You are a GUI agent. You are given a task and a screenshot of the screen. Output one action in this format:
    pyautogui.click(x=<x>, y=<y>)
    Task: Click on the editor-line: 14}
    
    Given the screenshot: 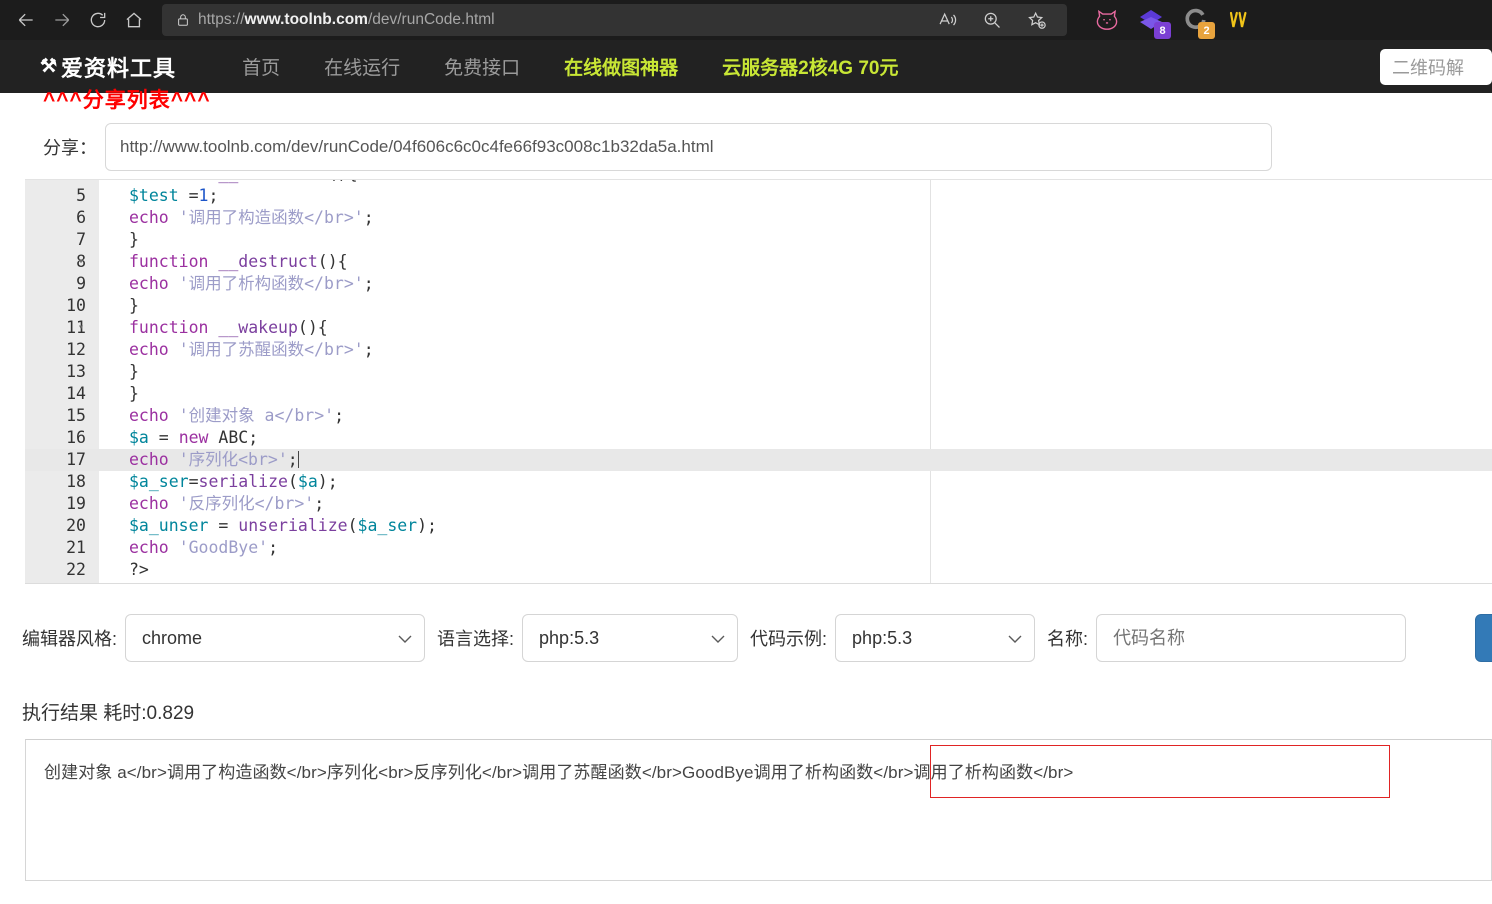 What is the action you would take?
    pyautogui.click(x=758, y=394)
    